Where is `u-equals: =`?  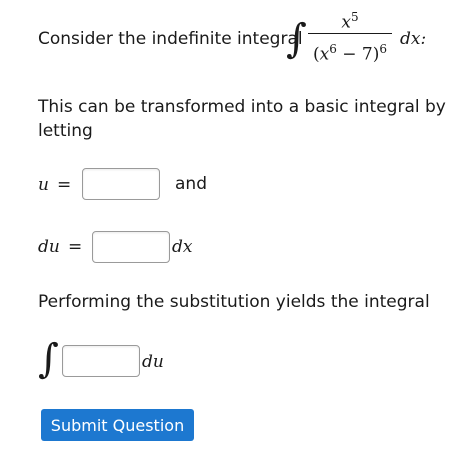
u-equals: = is located at coordinates (64, 185).